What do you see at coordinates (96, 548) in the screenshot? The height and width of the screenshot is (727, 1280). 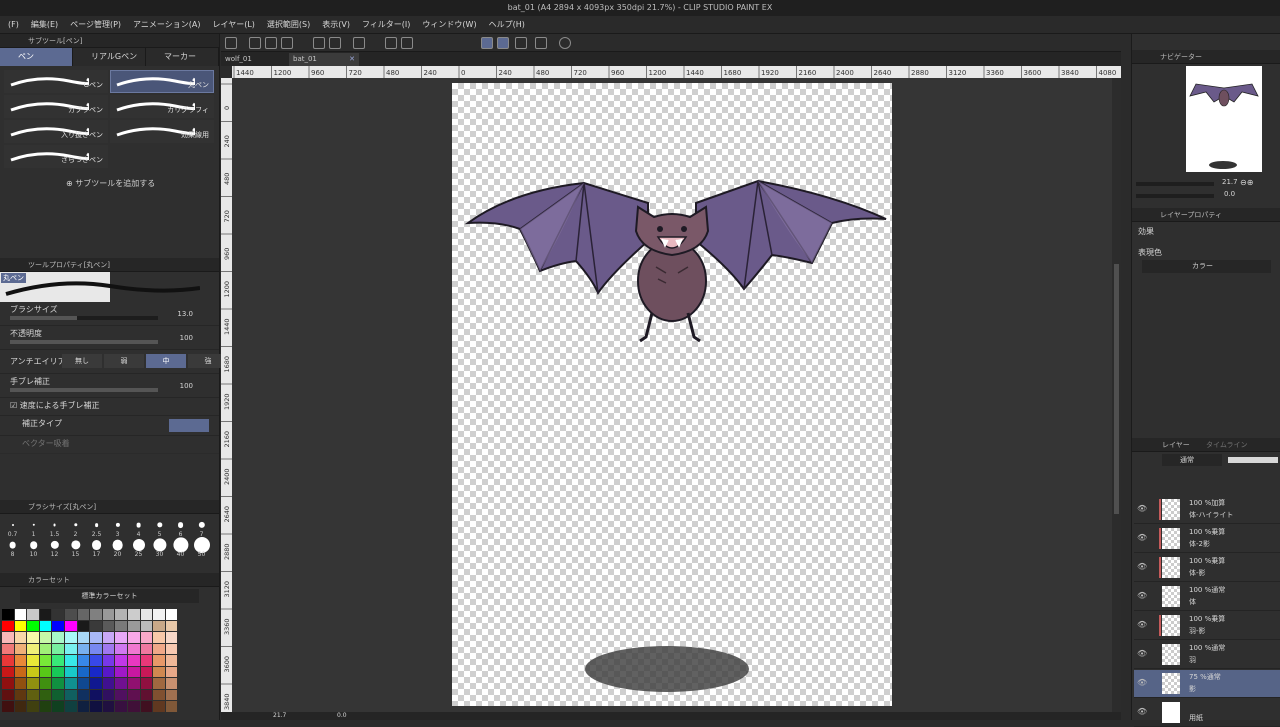 I see `brush-size-preset: 17` at bounding box center [96, 548].